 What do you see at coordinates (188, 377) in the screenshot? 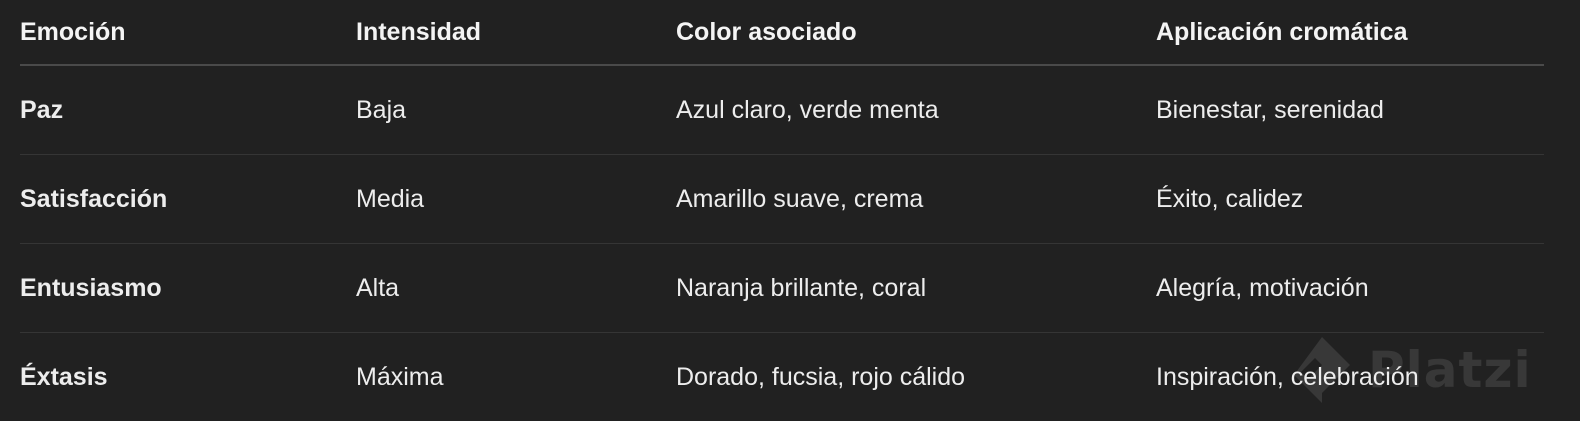
I see `cell-emocion: Éxtasis` at bounding box center [188, 377].